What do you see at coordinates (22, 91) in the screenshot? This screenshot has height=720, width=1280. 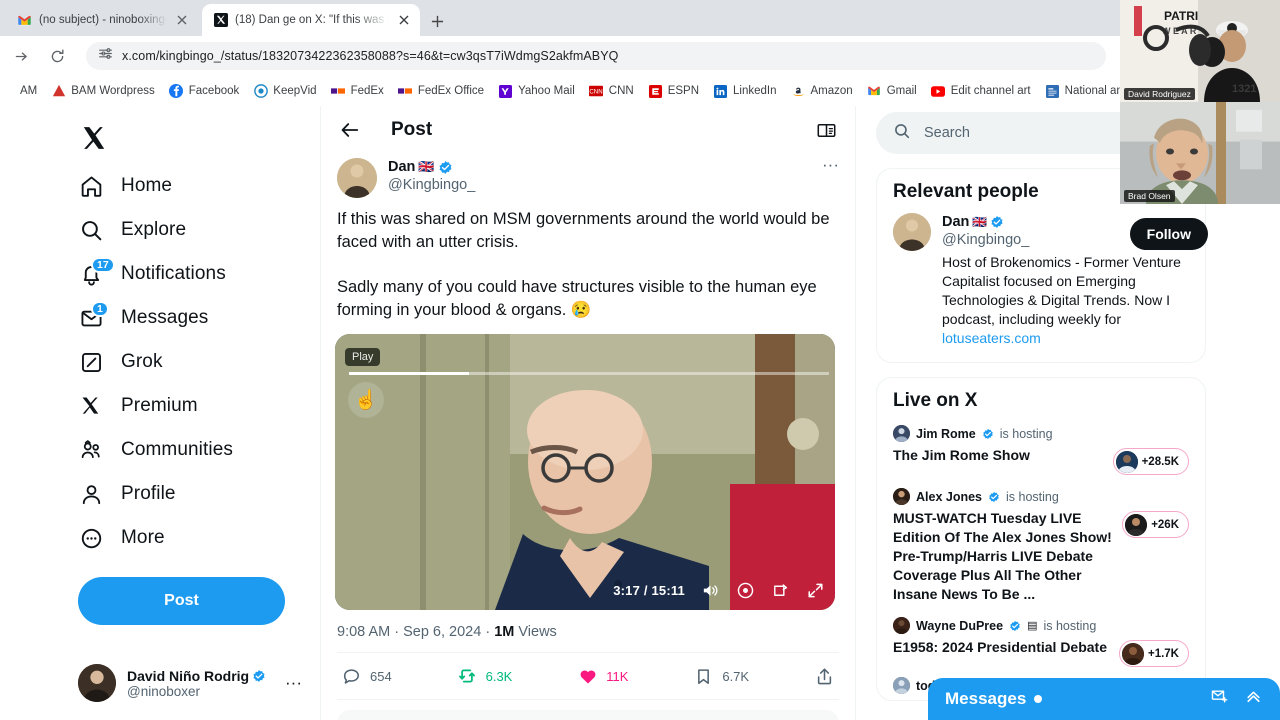 I see `bookmark-item: AM` at bounding box center [22, 91].